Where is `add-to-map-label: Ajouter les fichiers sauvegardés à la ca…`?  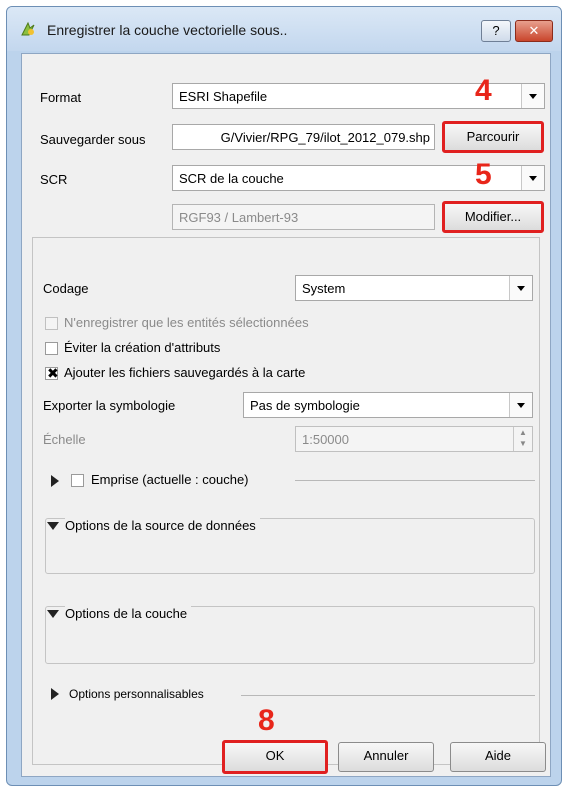 add-to-map-label: Ajouter les fichiers sauvegardés à la ca… is located at coordinates (185, 372).